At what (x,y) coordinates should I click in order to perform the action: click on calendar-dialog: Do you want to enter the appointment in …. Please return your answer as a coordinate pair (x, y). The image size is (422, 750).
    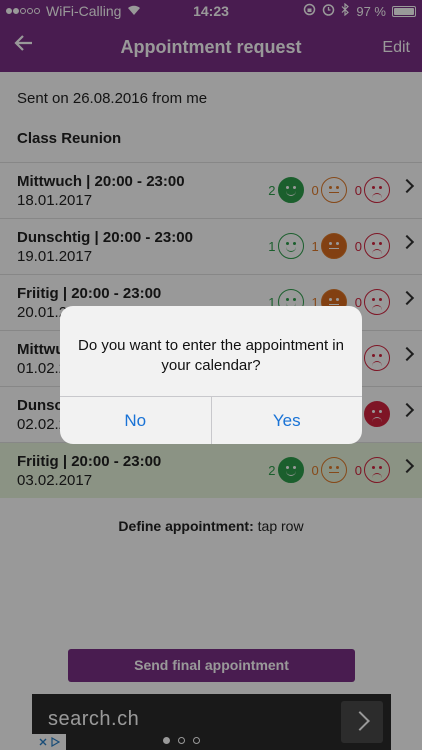
    Looking at the image, I should click on (211, 375).